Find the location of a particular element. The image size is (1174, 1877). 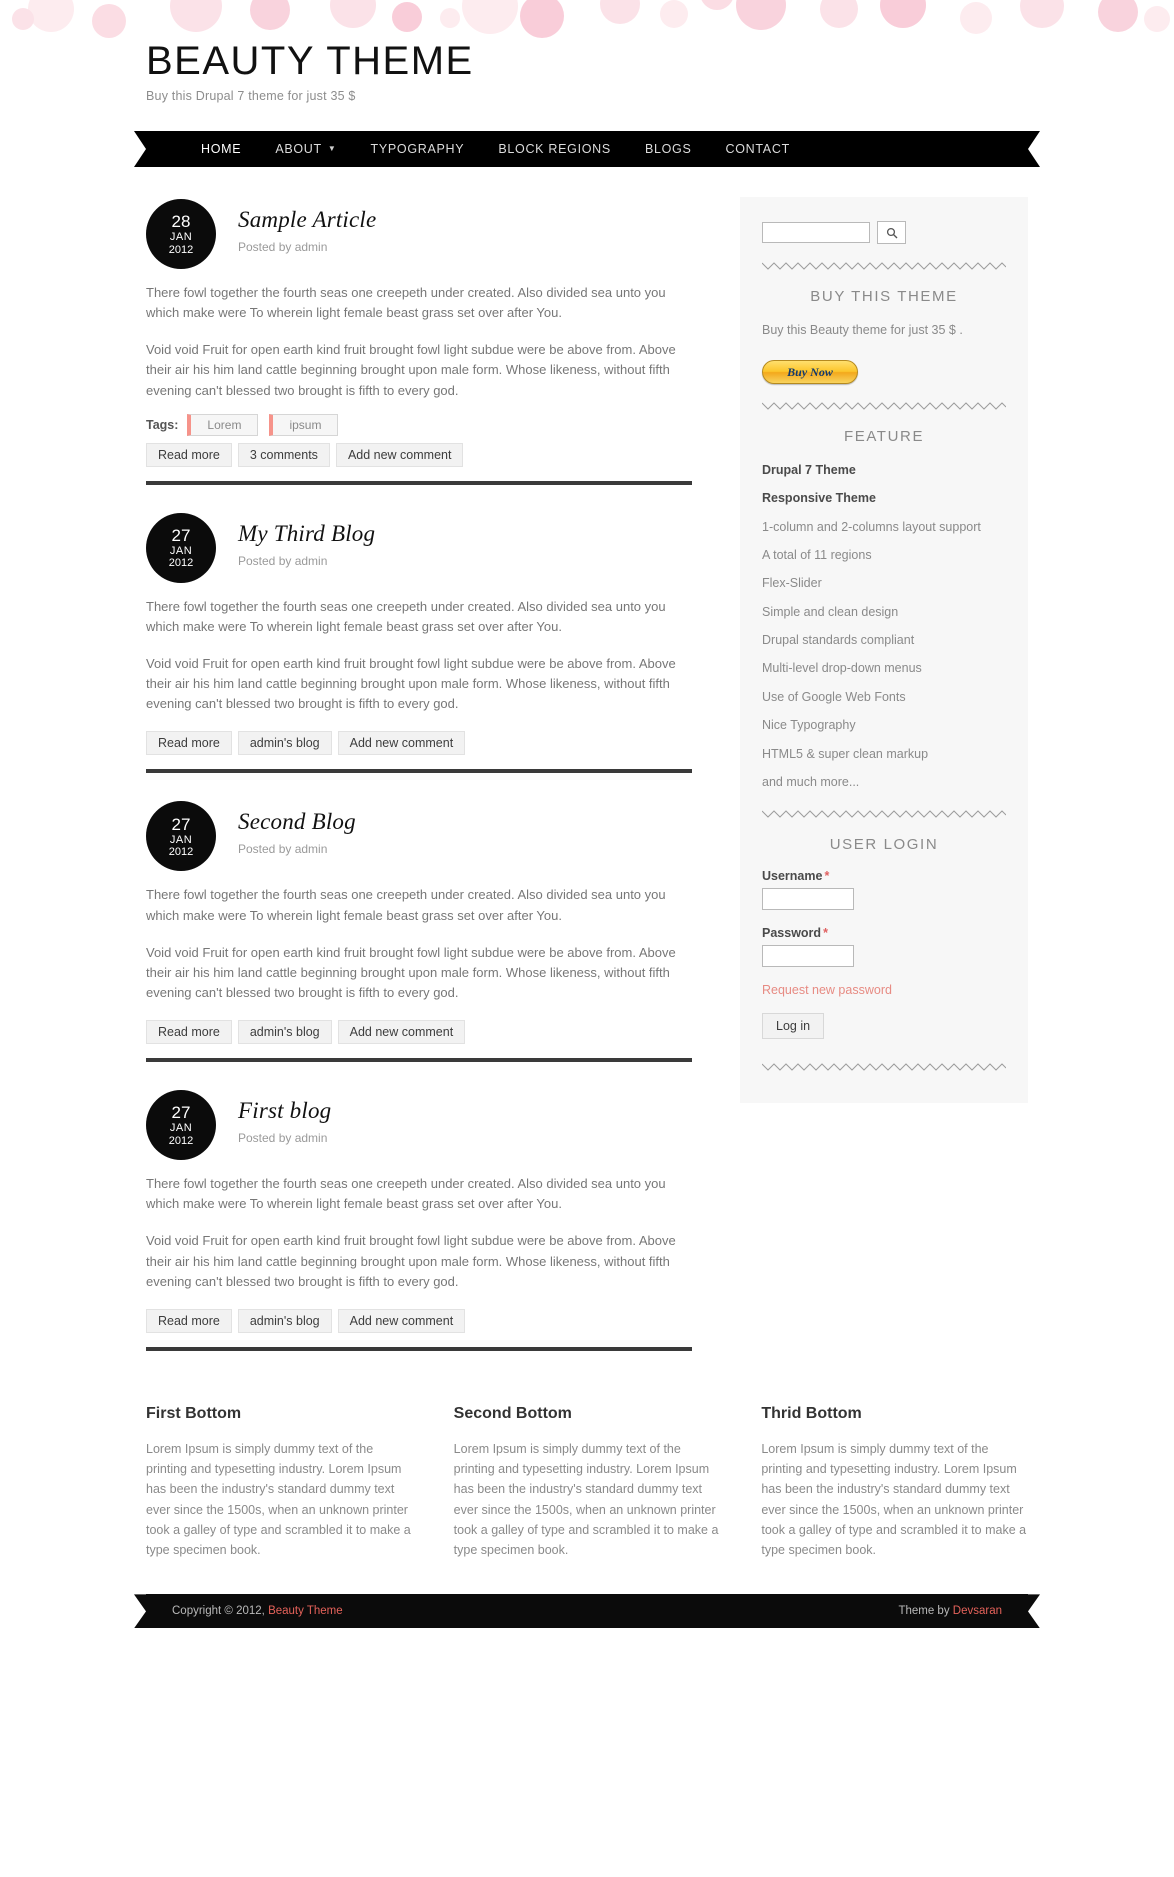

tag-item: Lorem is located at coordinates (223, 424).